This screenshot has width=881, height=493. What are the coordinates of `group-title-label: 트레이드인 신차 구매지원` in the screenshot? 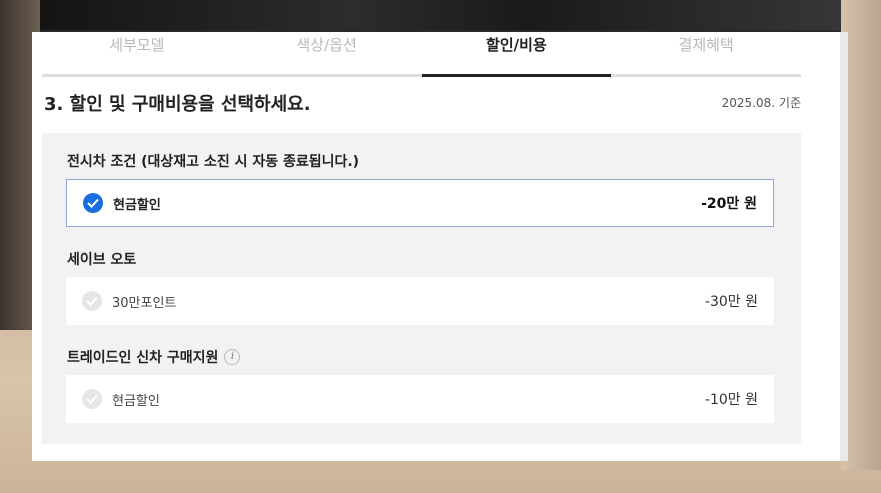 It's located at (143, 358).